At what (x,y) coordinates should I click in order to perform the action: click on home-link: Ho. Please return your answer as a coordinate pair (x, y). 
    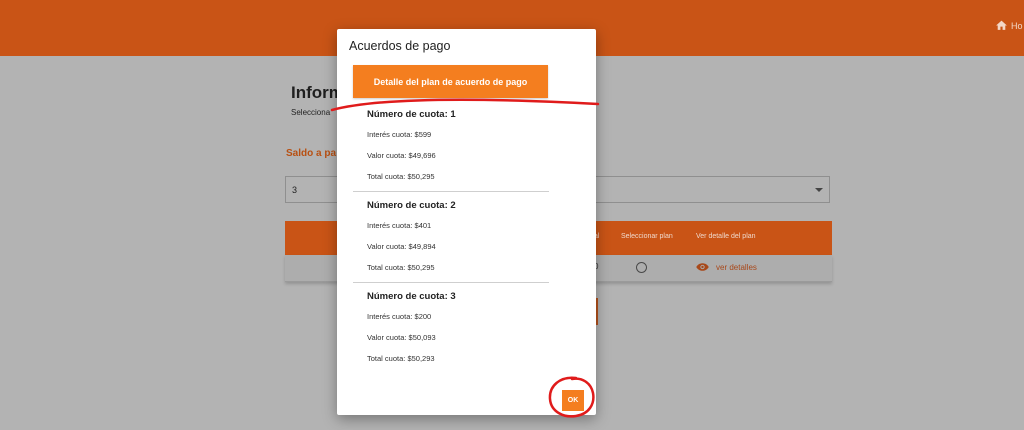
    Looking at the image, I should click on (1009, 25).